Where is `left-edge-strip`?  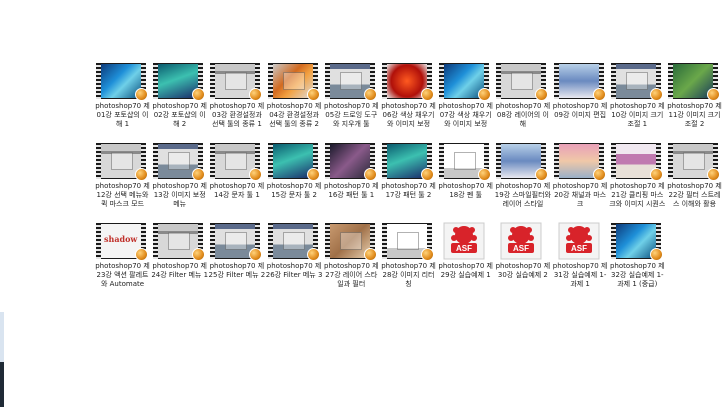 left-edge-strip is located at coordinates (2, 359).